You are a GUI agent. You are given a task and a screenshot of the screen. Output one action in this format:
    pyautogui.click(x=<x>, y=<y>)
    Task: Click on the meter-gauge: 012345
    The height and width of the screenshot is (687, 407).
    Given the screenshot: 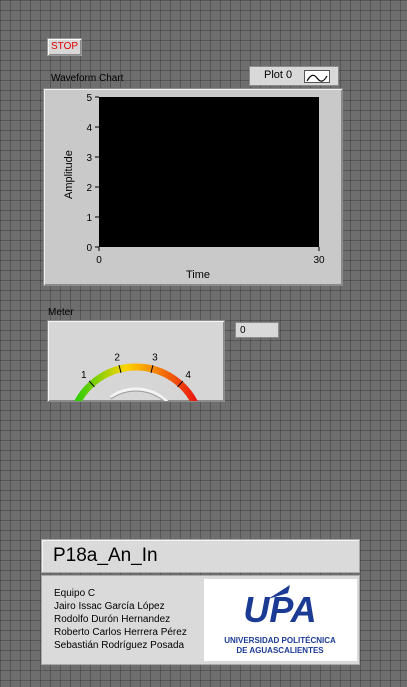 What is the action you would take?
    pyautogui.click(x=136, y=371)
    